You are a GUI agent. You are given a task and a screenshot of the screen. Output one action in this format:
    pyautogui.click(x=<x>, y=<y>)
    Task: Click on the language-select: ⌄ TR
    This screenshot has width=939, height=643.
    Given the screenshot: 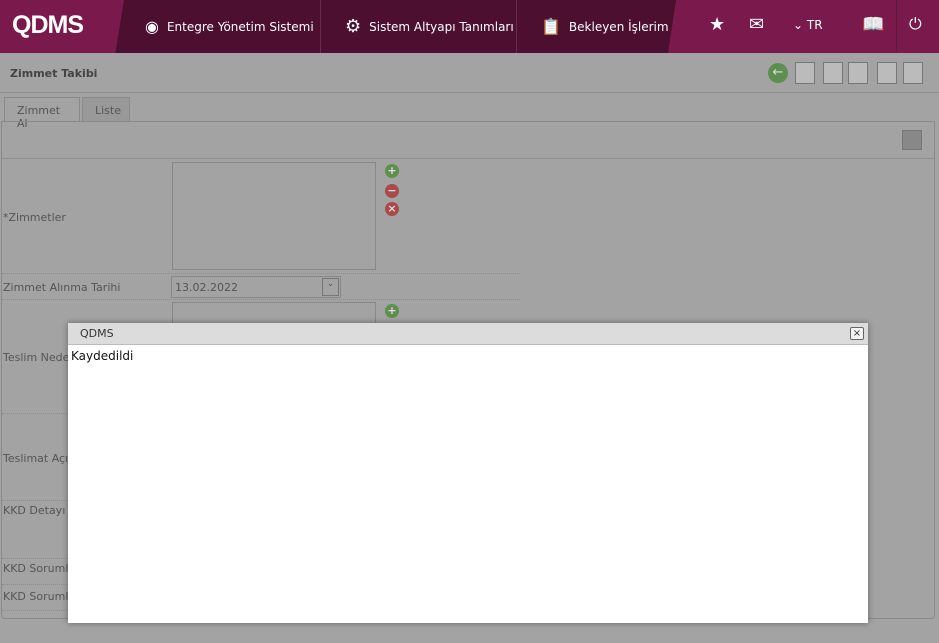 What is the action you would take?
    pyautogui.click(x=808, y=25)
    